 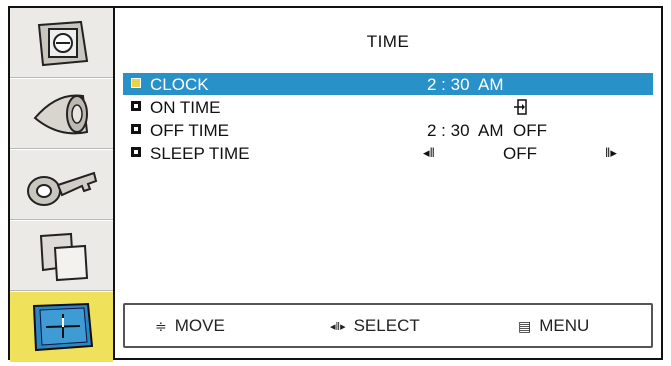 I want to click on picture-frame-icon, so click(x=62, y=43).